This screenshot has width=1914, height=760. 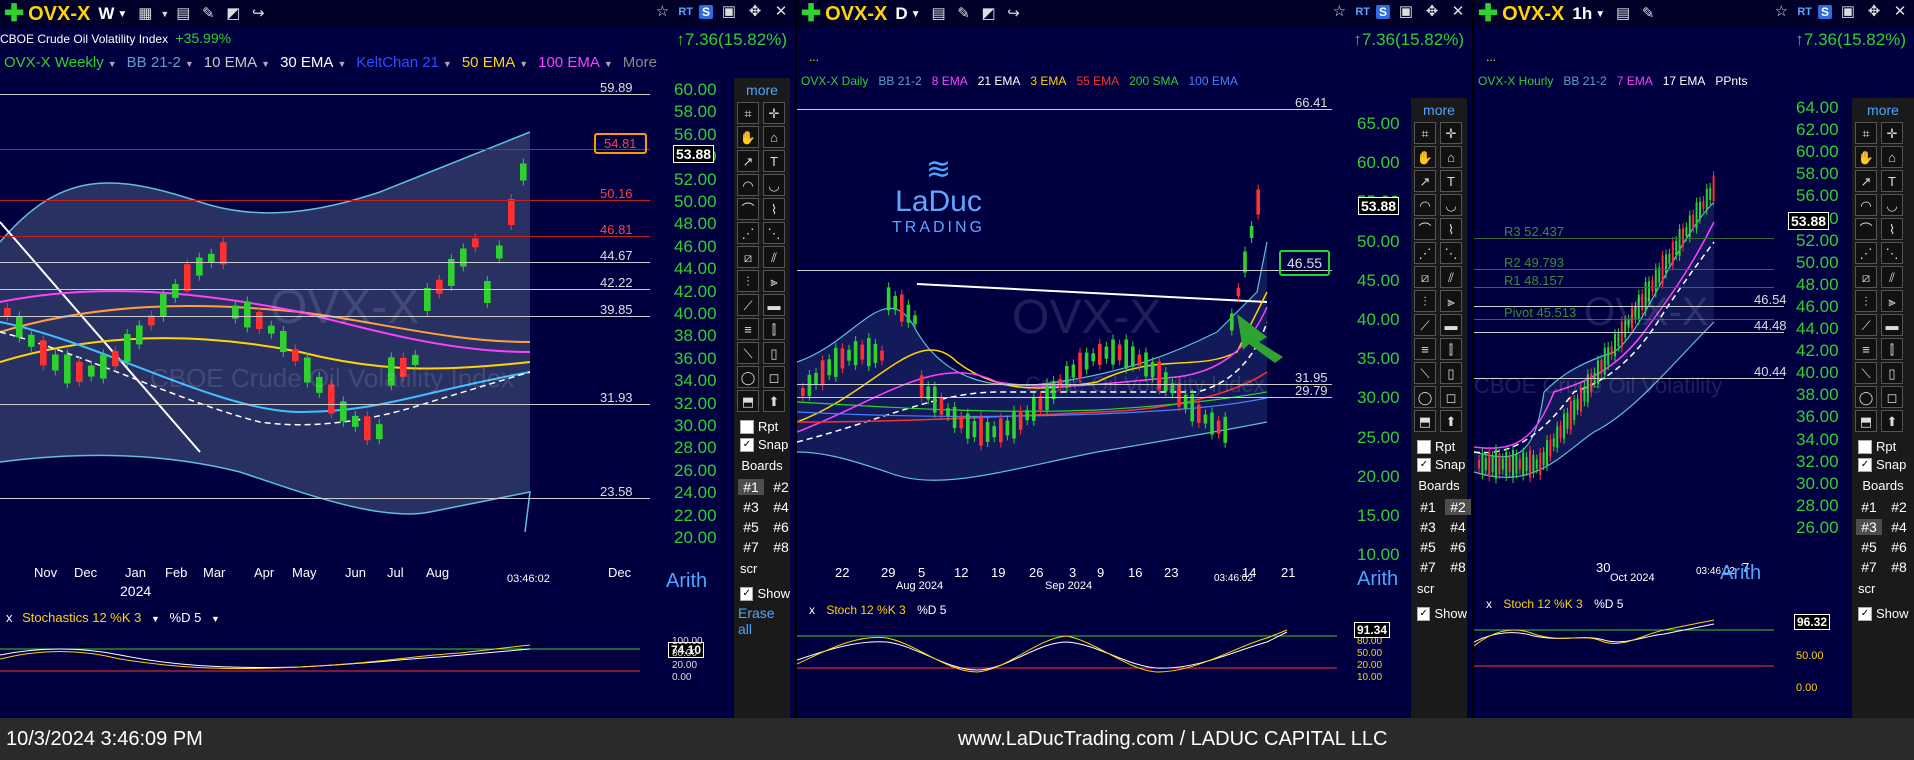 I want to click on draw-pencil-icon: ✎, so click(x=1648, y=14).